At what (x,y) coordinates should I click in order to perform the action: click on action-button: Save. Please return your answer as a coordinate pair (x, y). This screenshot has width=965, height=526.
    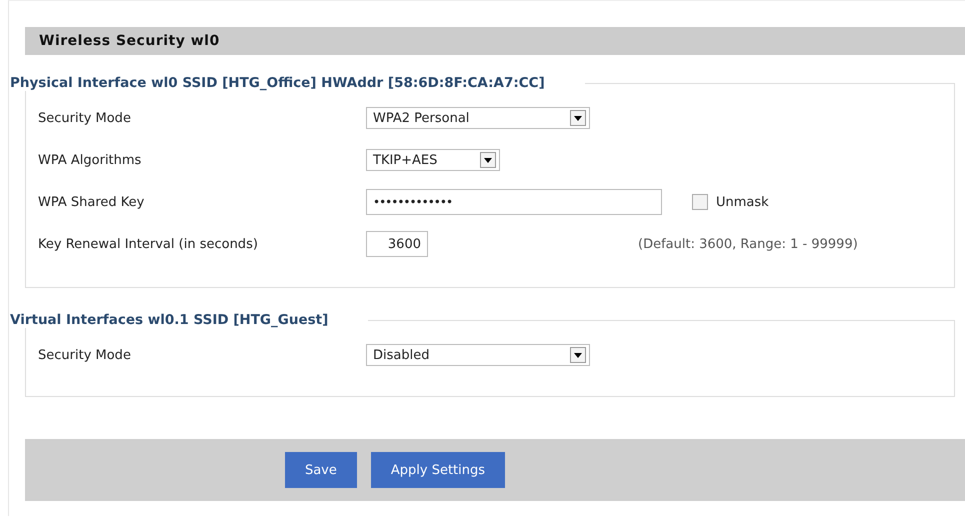
    Looking at the image, I should click on (320, 470).